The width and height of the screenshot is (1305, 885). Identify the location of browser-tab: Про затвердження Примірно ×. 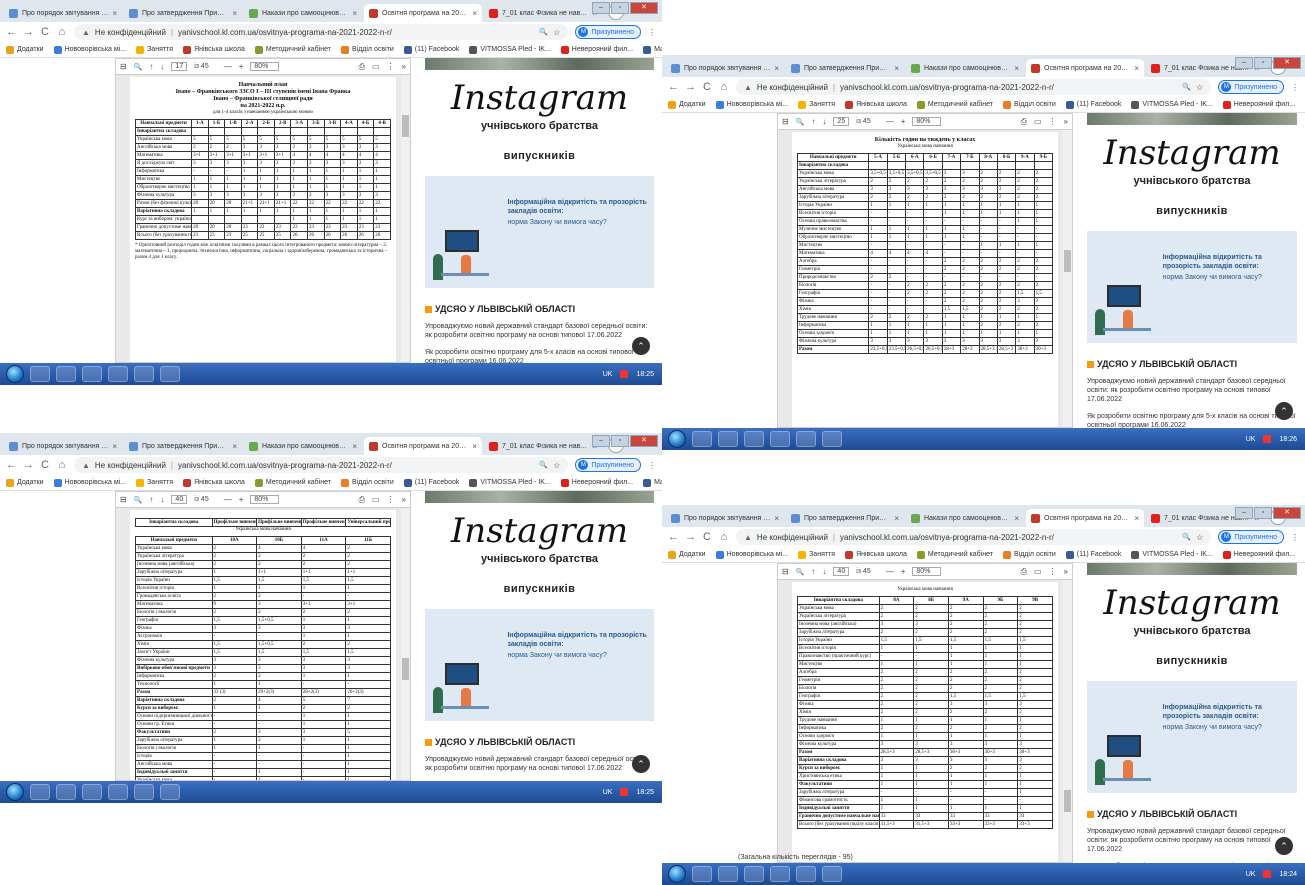
(183, 446).